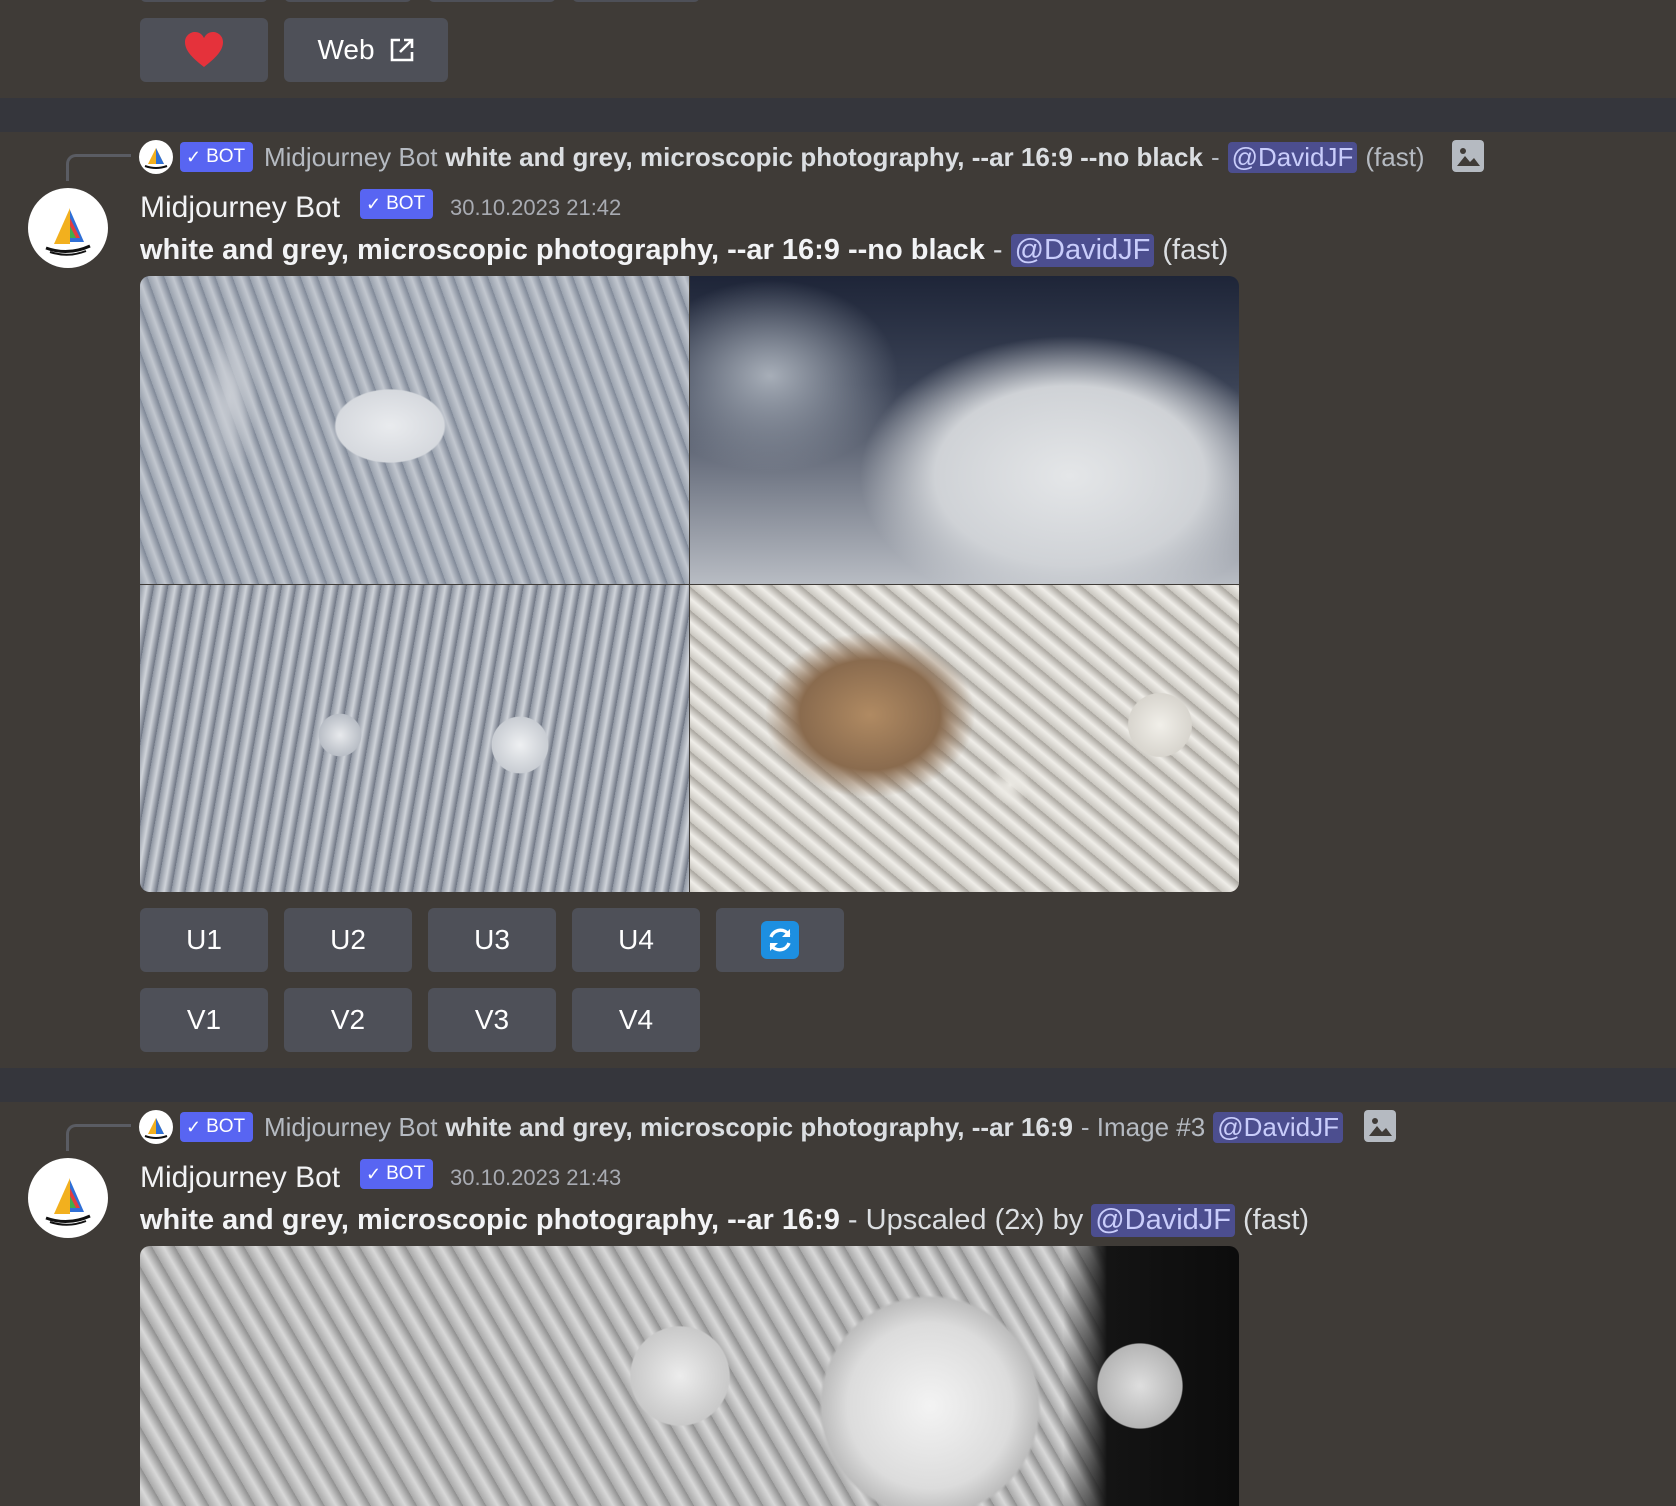 This screenshot has width=1676, height=1506. I want to click on upscale-button-u4: U4, so click(636, 940).